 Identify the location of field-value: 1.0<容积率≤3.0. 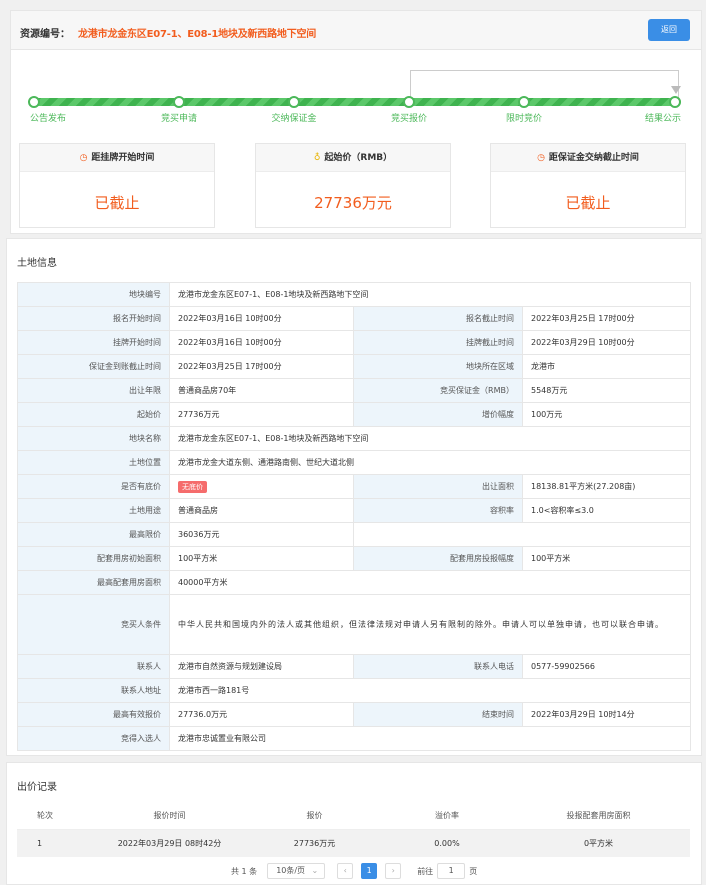
(606, 510).